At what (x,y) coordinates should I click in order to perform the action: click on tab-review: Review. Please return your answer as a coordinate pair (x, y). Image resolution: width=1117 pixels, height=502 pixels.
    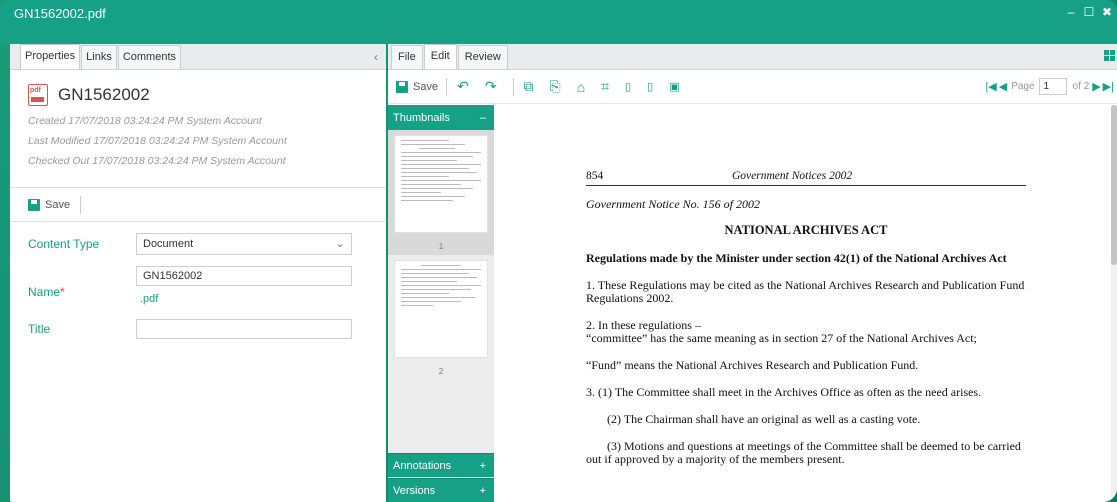
    Looking at the image, I should click on (482, 57).